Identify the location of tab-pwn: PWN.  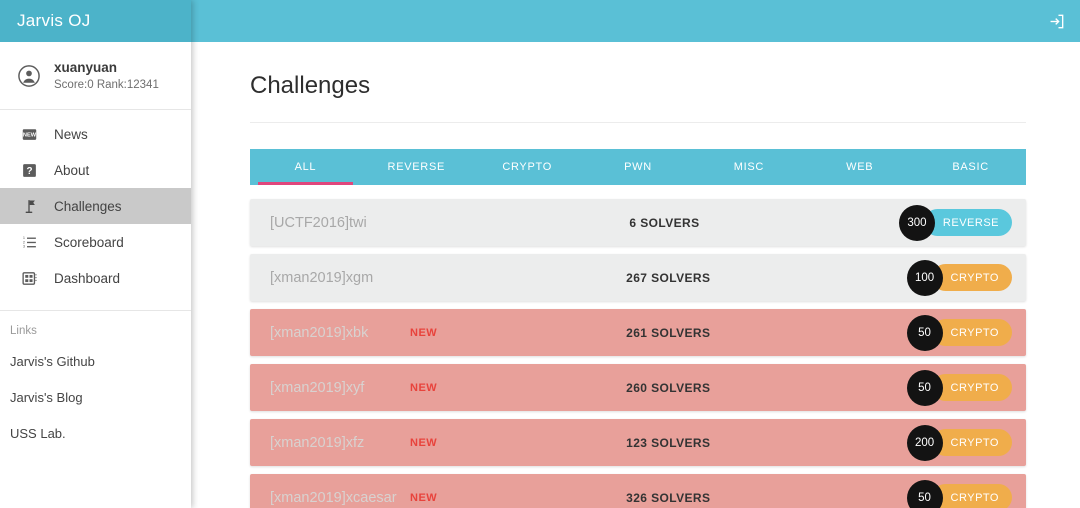
(638, 167).